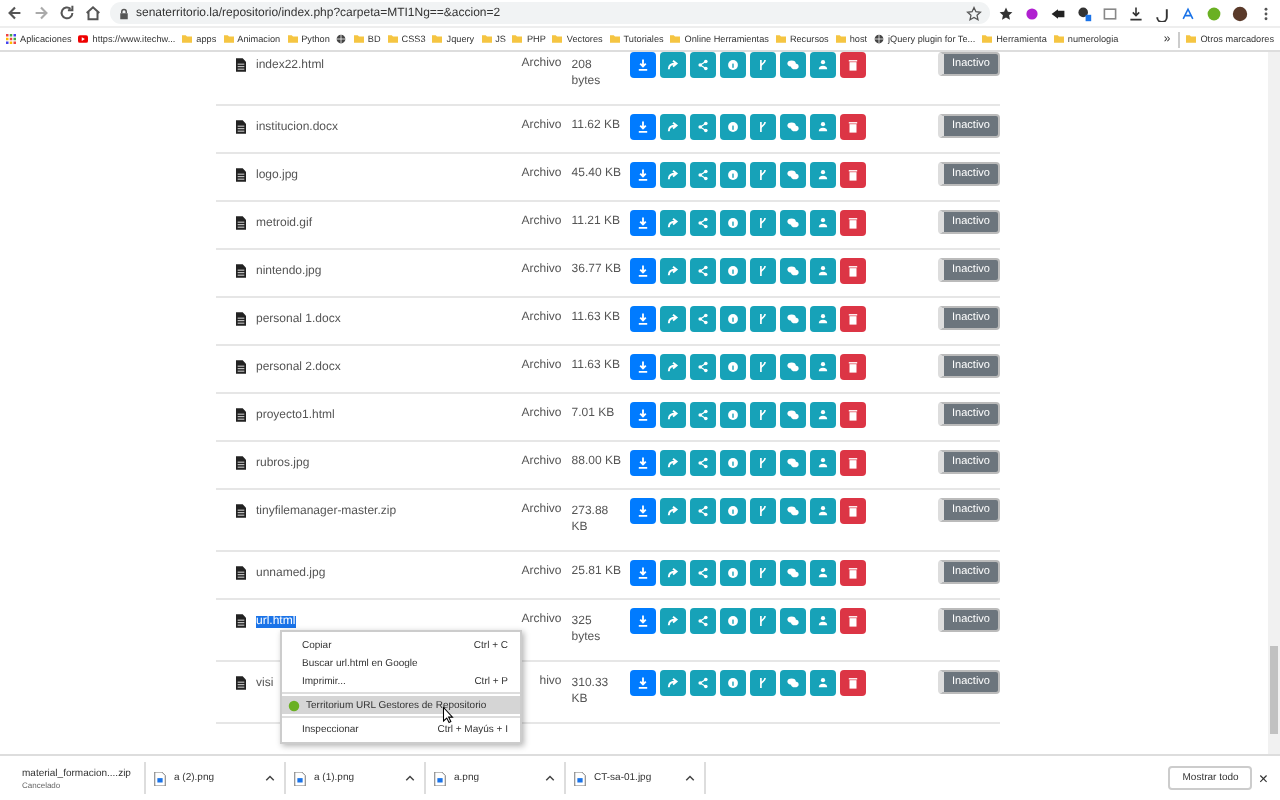 The image size is (1280, 800). What do you see at coordinates (1263, 778) in the screenshot?
I see `close-button: ×` at bounding box center [1263, 778].